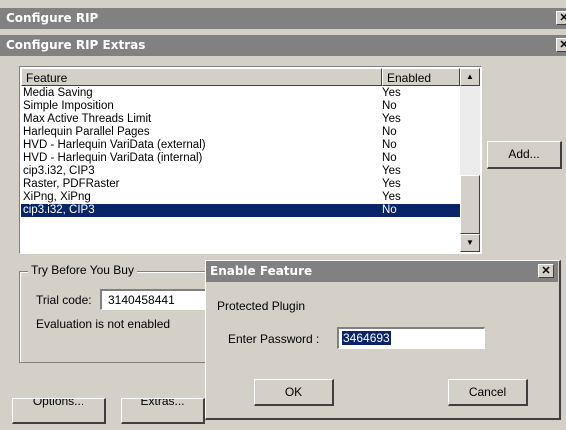 Image resolution: width=566 pixels, height=430 pixels. I want to click on password-input: 3464693, so click(411, 338).